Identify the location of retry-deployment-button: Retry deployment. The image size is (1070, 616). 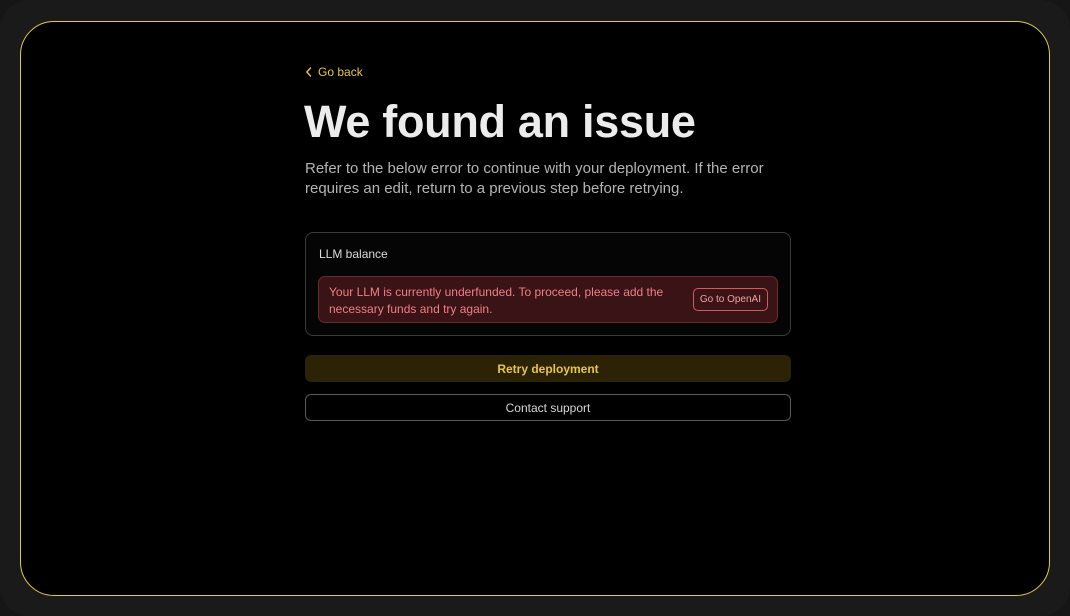
(548, 368).